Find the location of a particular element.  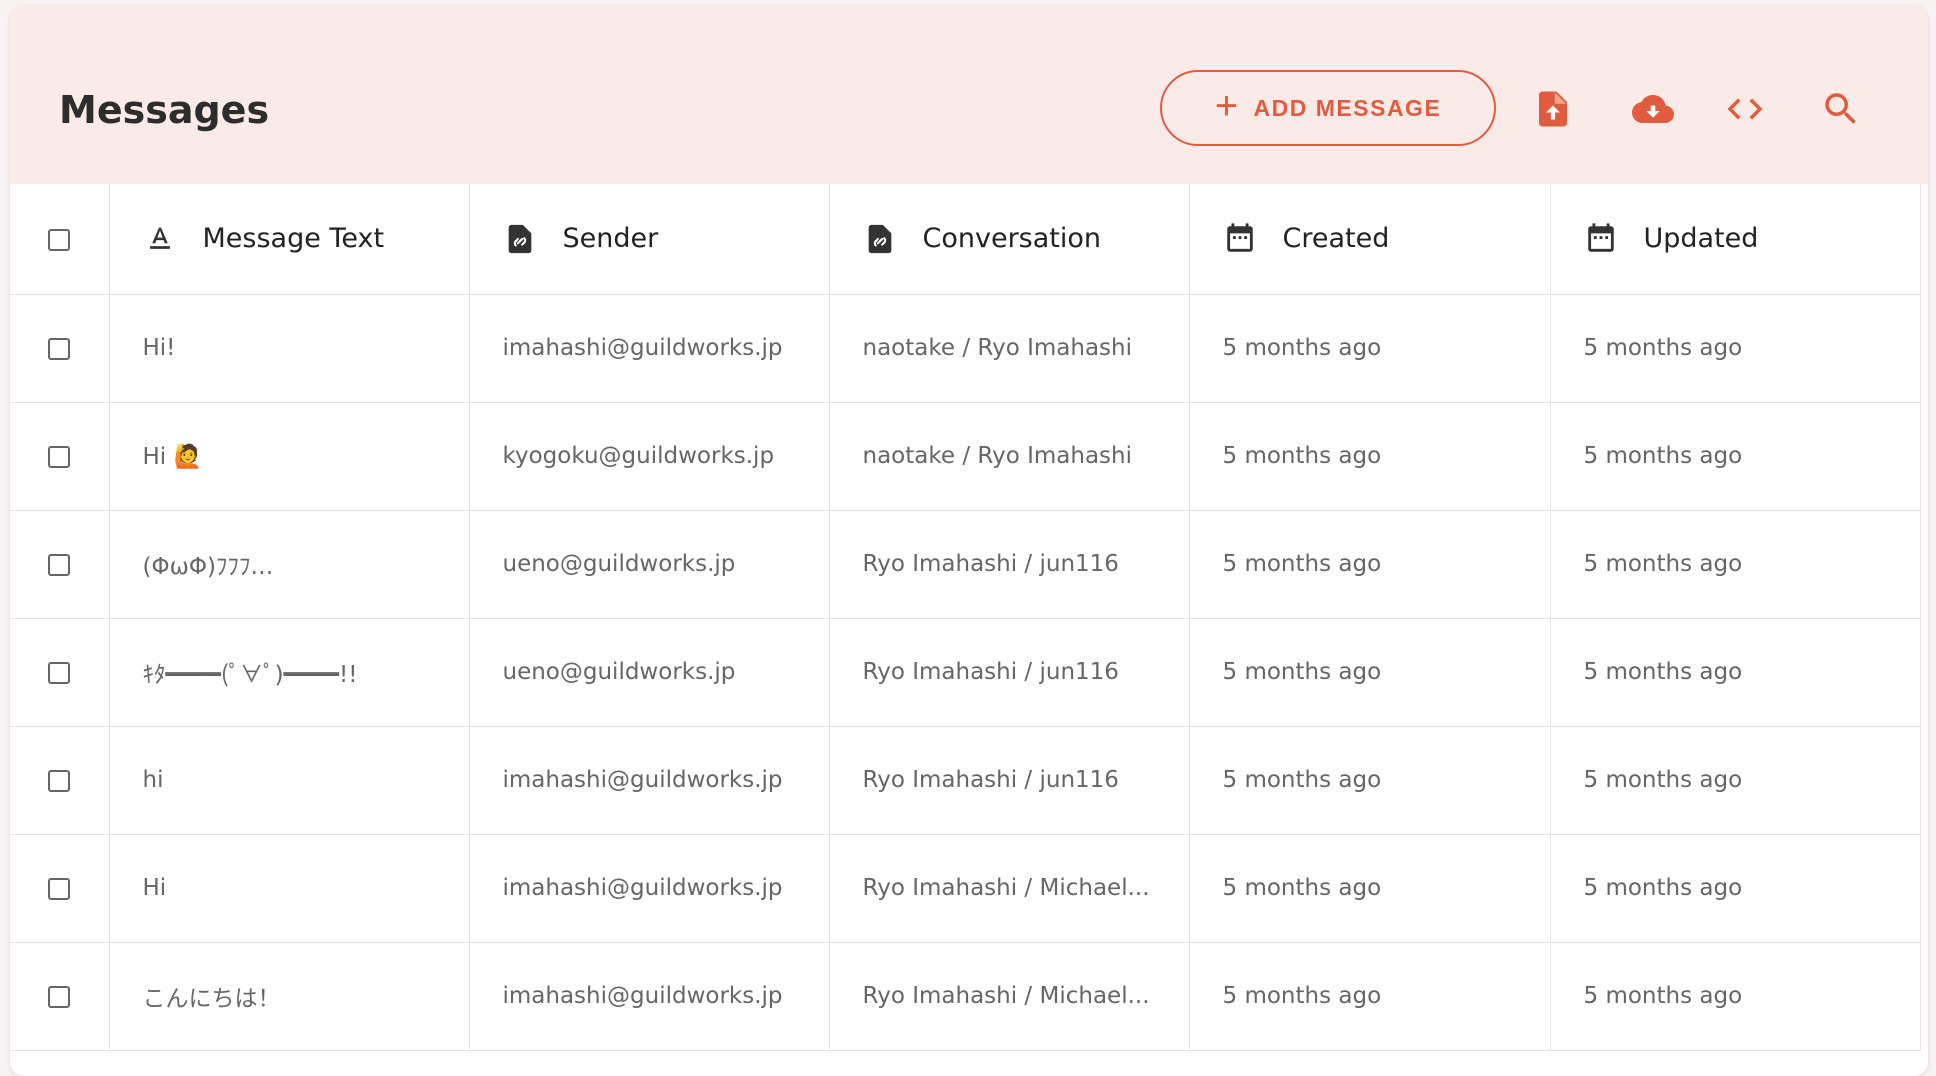

column-label: Message Text is located at coordinates (293, 239).